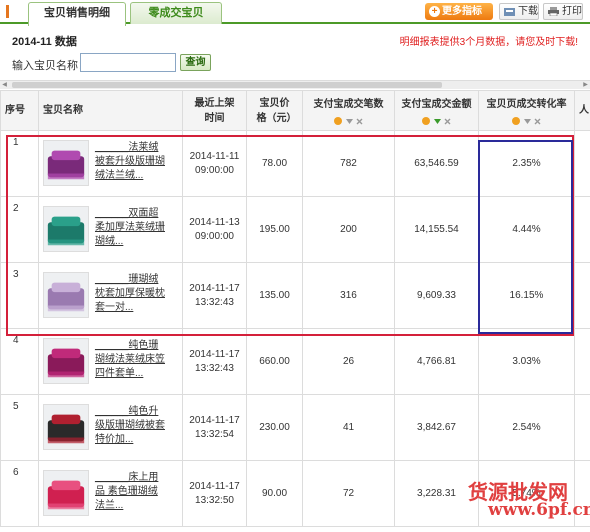 Image resolution: width=590 pixels, height=532 pixels. I want to click on product-name-input, so click(128, 62).